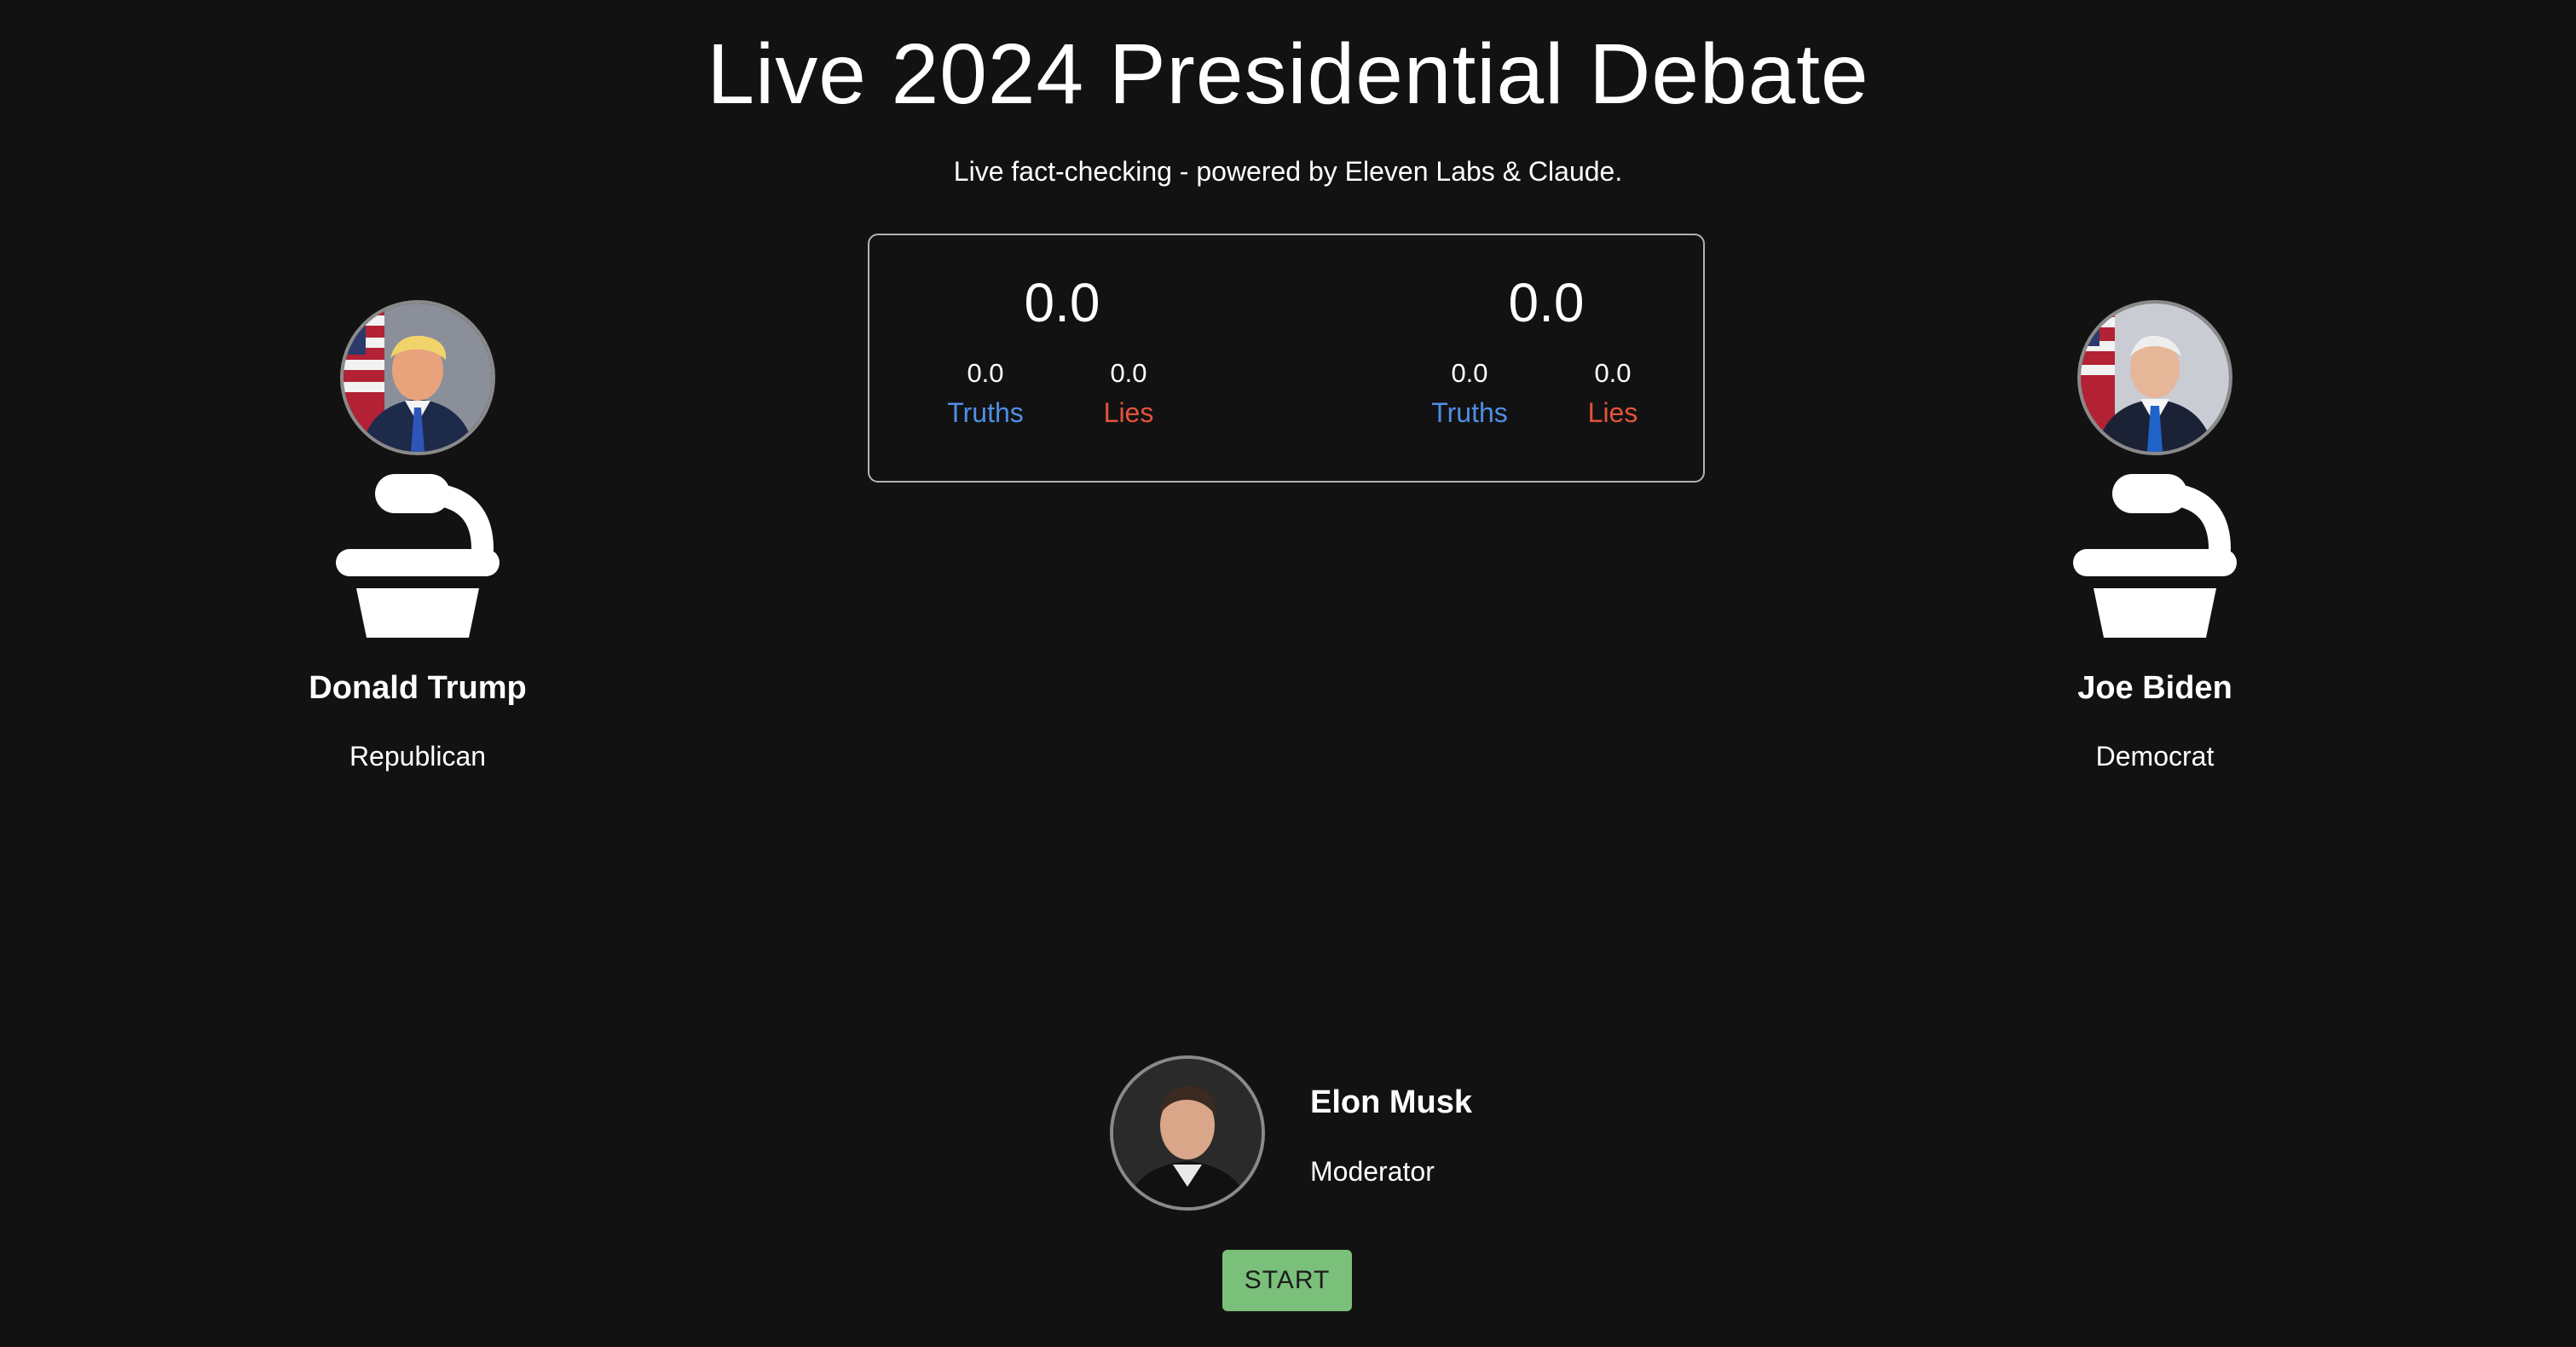  What do you see at coordinates (1391, 1102) in the screenshot?
I see `moderator-name: Elon Musk` at bounding box center [1391, 1102].